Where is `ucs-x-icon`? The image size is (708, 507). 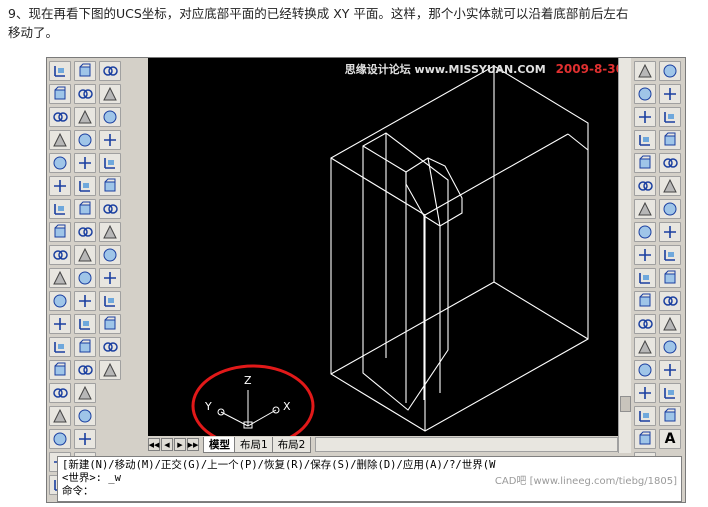 ucs-x-icon is located at coordinates (60, 278).